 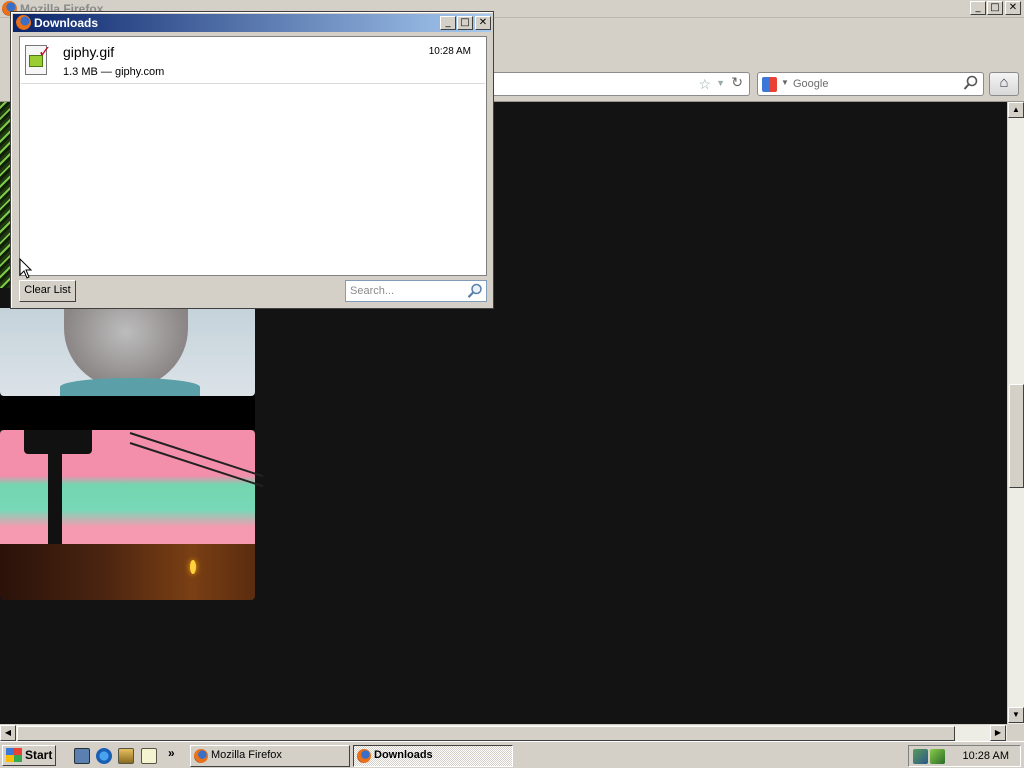 What do you see at coordinates (47, 291) in the screenshot?
I see `clear-list-button: Clear List` at bounding box center [47, 291].